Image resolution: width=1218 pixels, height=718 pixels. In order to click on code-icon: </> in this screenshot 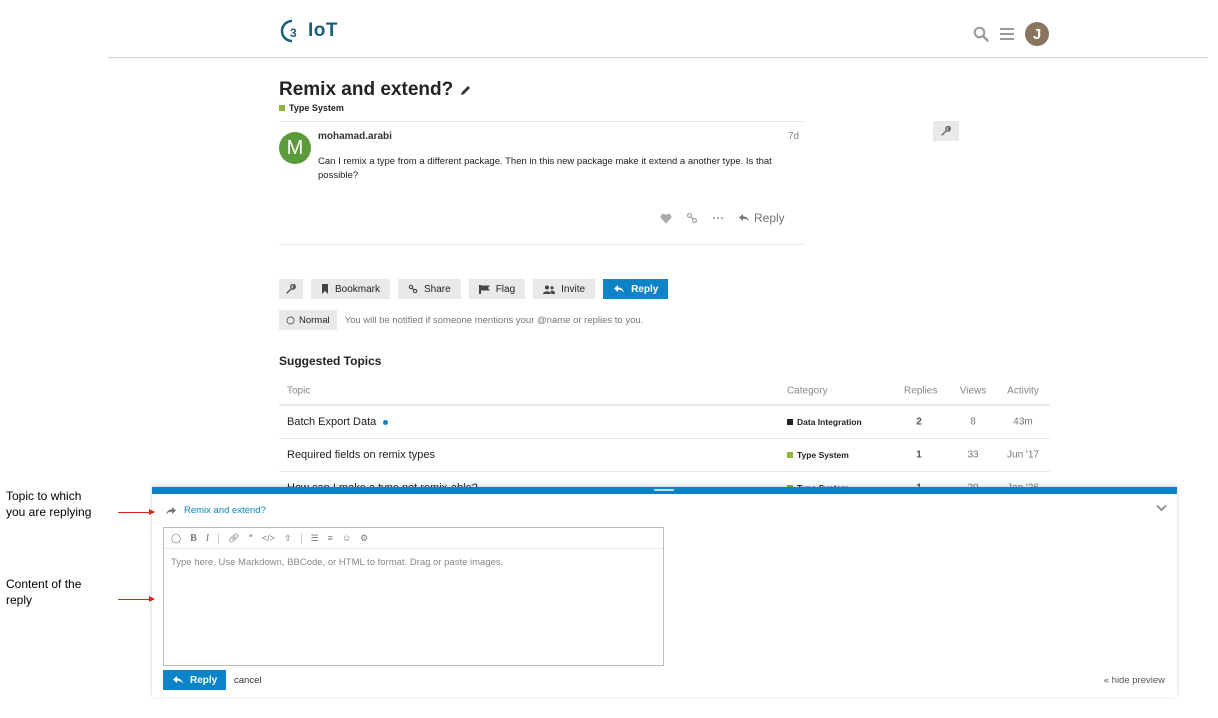, I will do `click(268, 538)`.